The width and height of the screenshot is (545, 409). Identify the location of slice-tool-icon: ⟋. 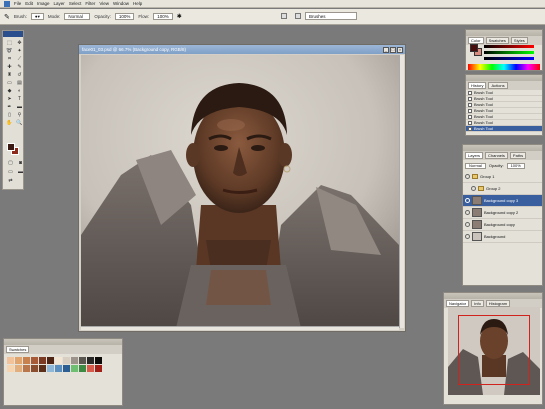
(19, 58).